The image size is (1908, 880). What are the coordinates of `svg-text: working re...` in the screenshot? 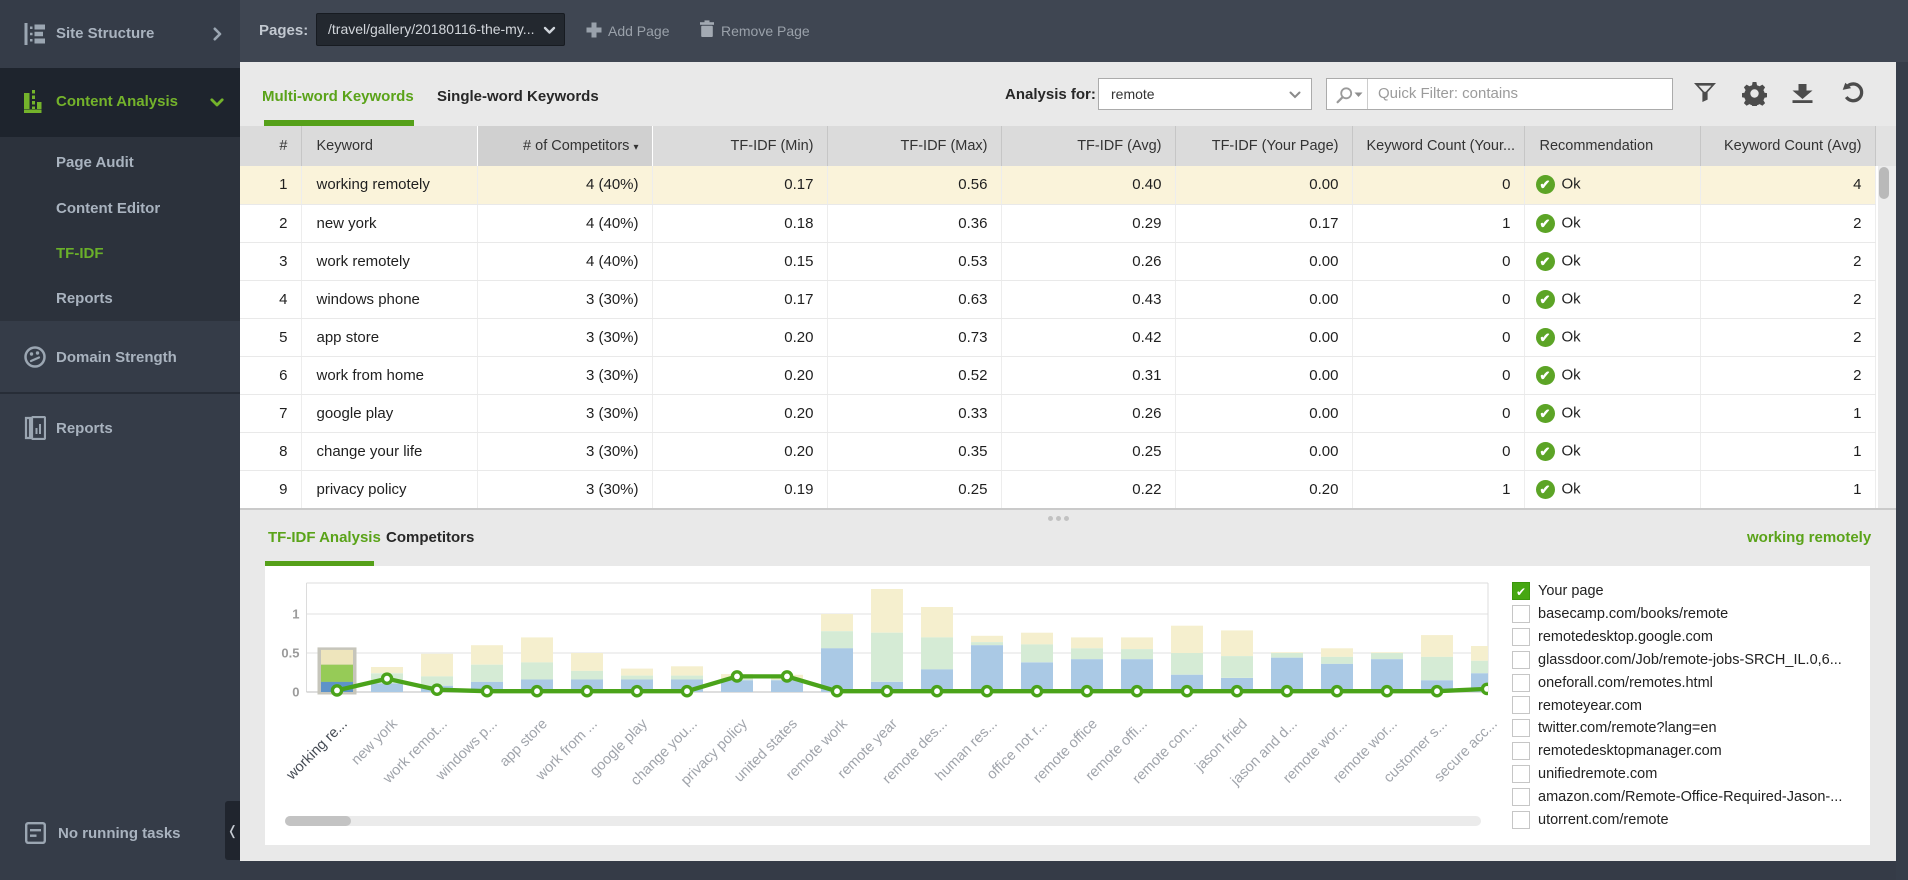 It's located at (317, 750).